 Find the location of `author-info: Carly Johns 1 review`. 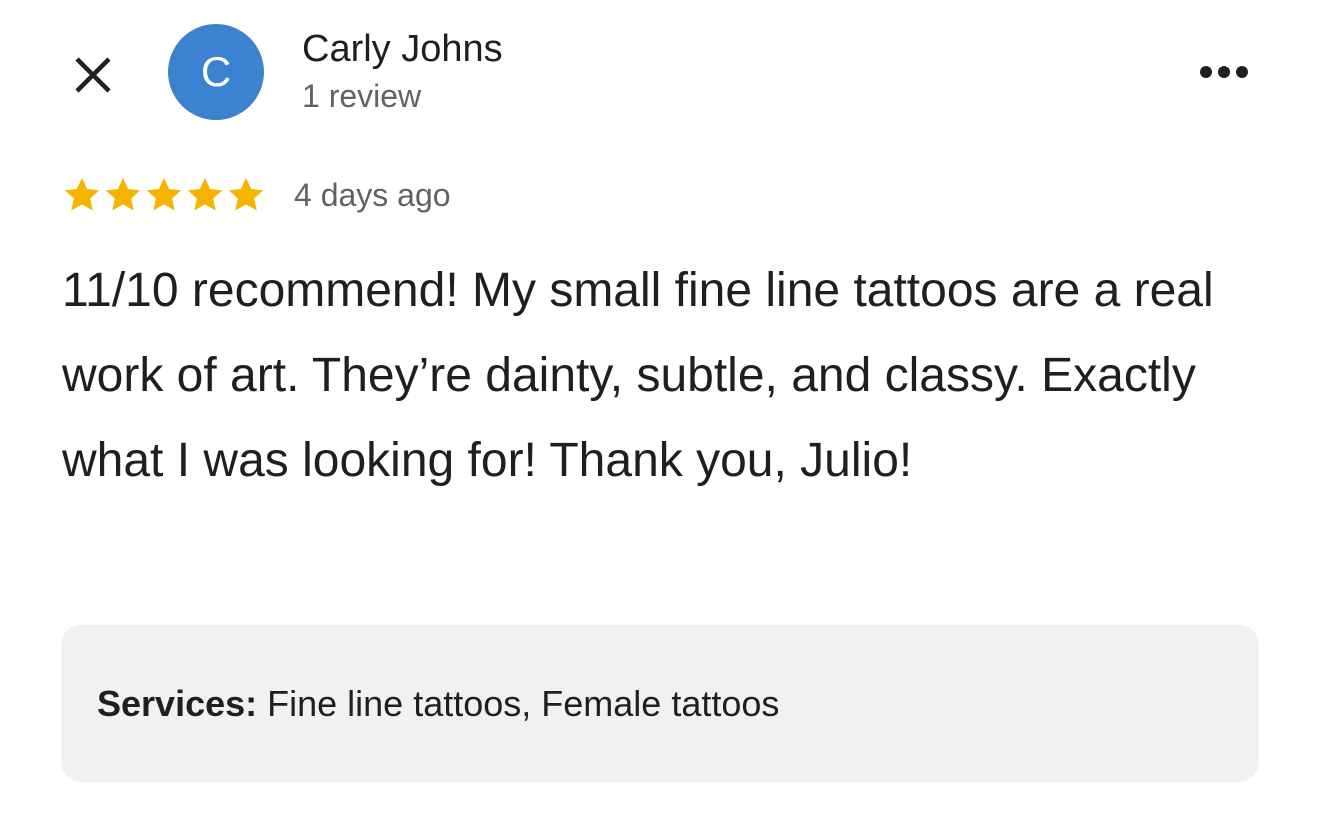

author-info: Carly Johns 1 review is located at coordinates (402, 71).